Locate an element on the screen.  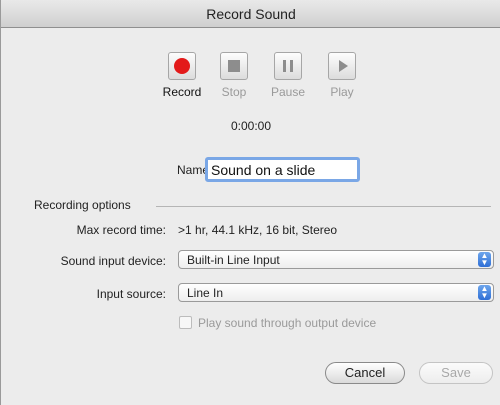
record-label: Record is located at coordinates (182, 92).